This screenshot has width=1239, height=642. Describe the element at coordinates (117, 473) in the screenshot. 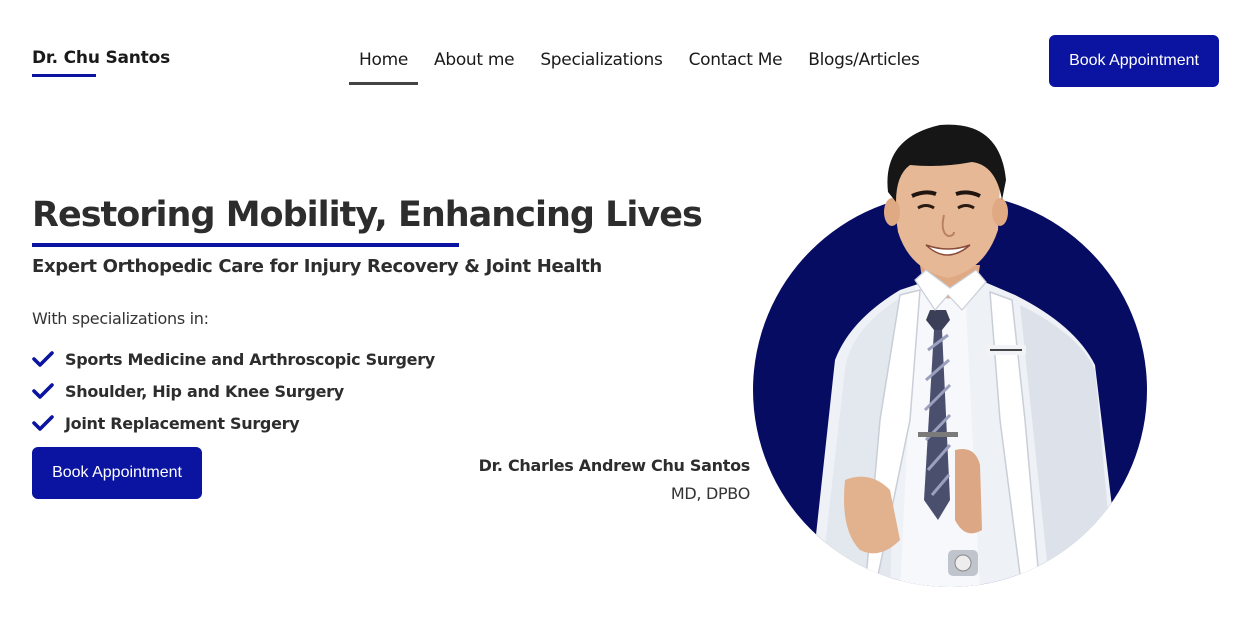

I see `hero-book-appointment-button: Book Appointment` at that location.